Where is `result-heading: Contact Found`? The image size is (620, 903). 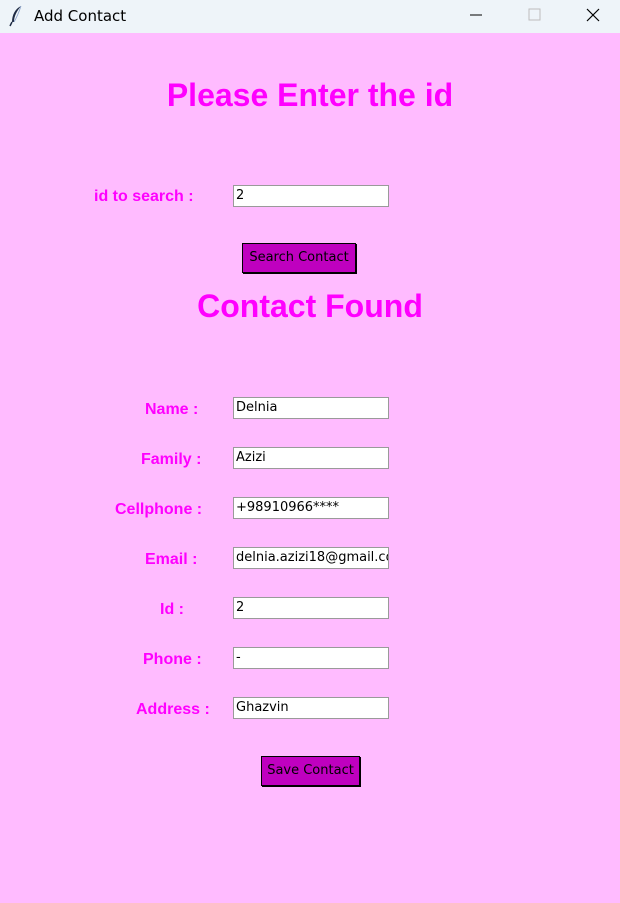 result-heading: Contact Found is located at coordinates (310, 306).